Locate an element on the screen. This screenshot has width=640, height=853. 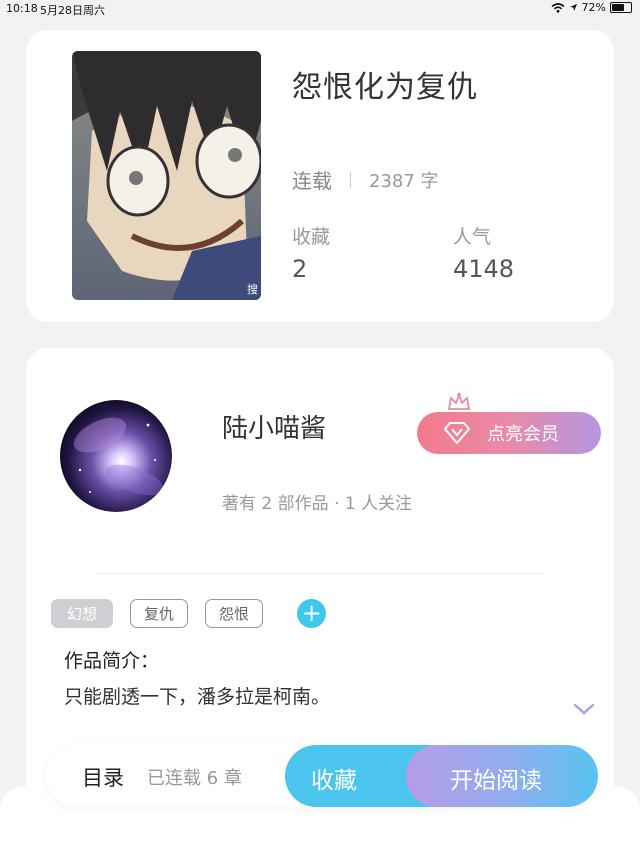
bottom-action-bar: 目录 已连载 6 章 收藏 开始阅读 is located at coordinates (322, 776).